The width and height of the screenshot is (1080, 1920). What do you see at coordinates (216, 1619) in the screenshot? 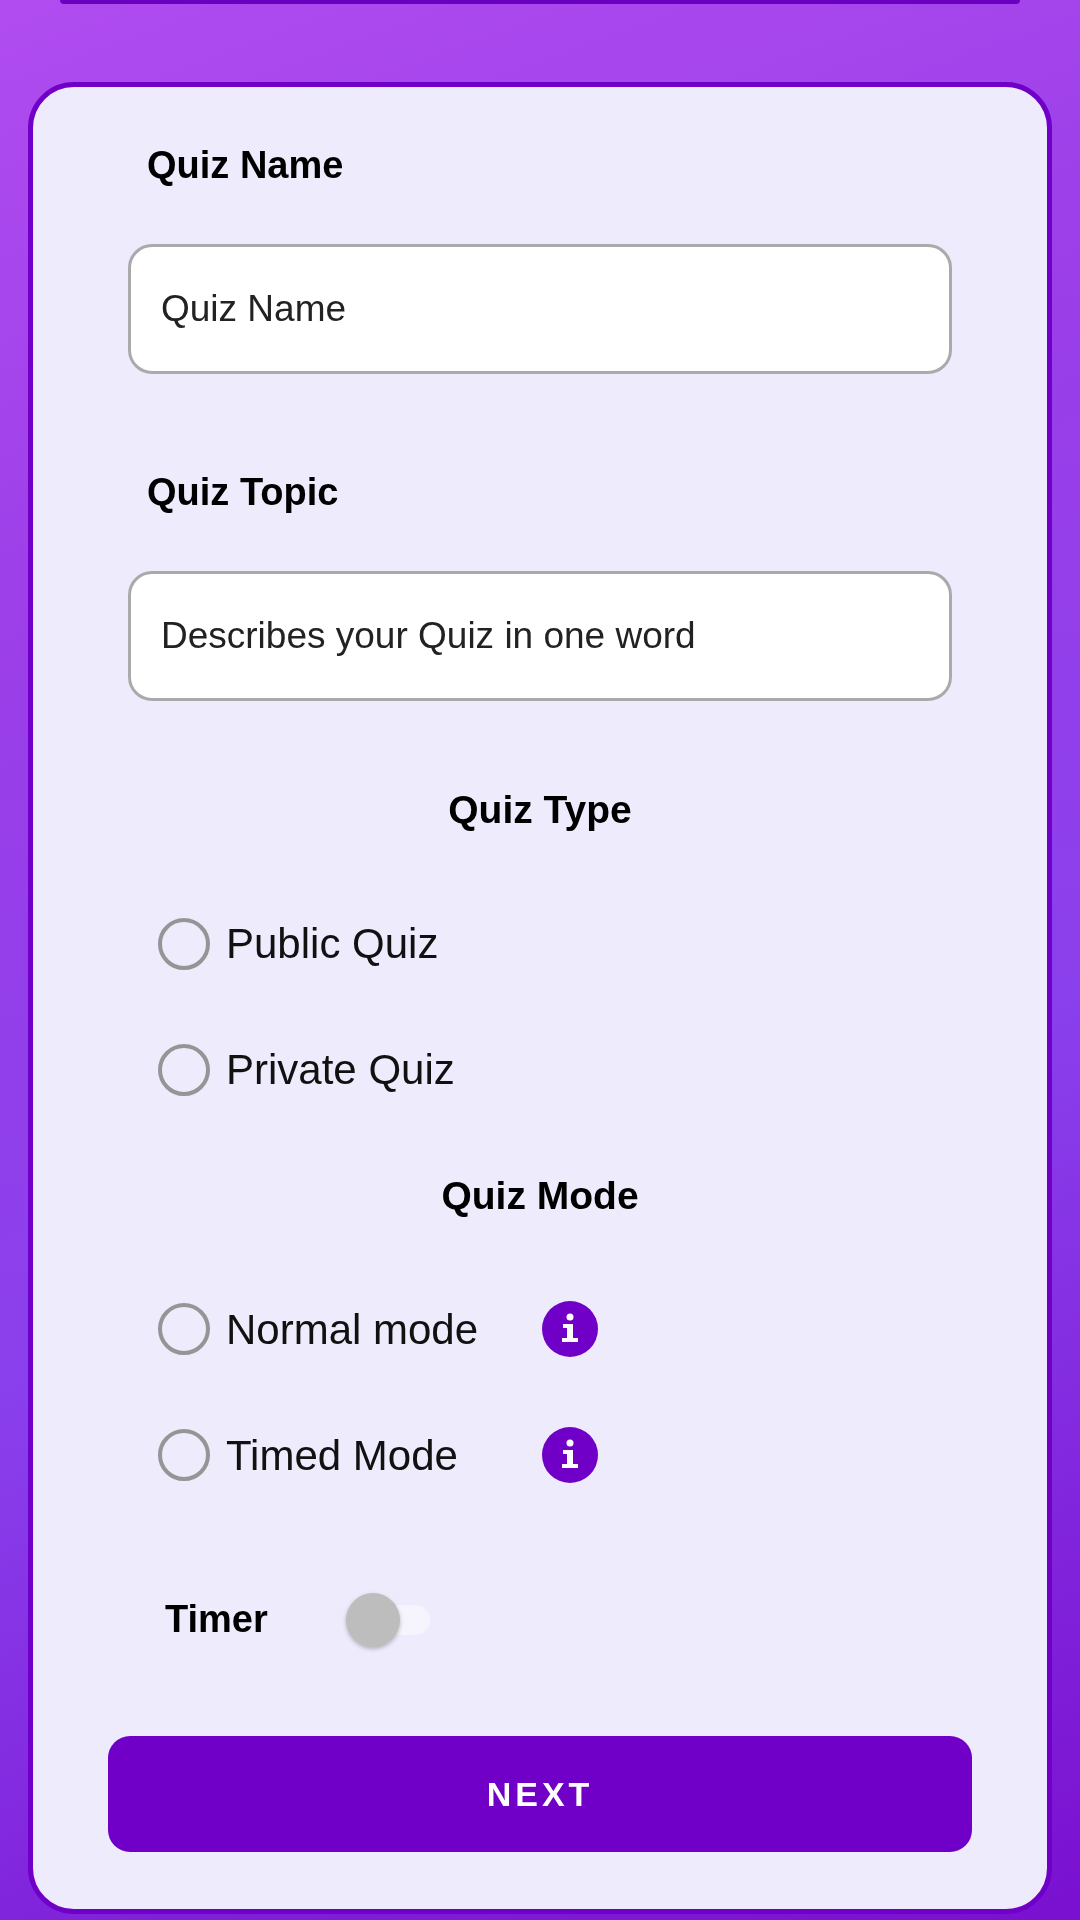
I see `timer-label: Timer` at bounding box center [216, 1619].